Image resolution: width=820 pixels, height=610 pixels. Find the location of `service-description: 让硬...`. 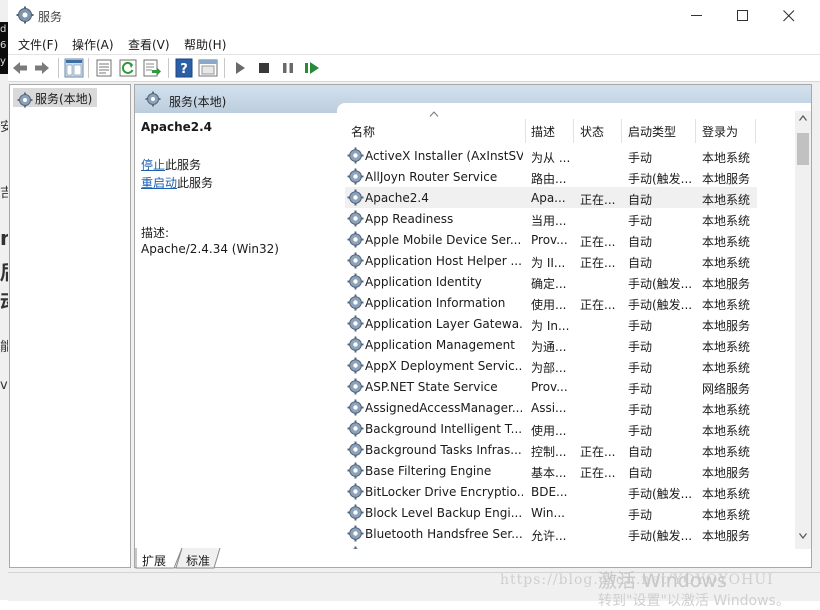

service-description: 让硬... is located at coordinates (552, 548).